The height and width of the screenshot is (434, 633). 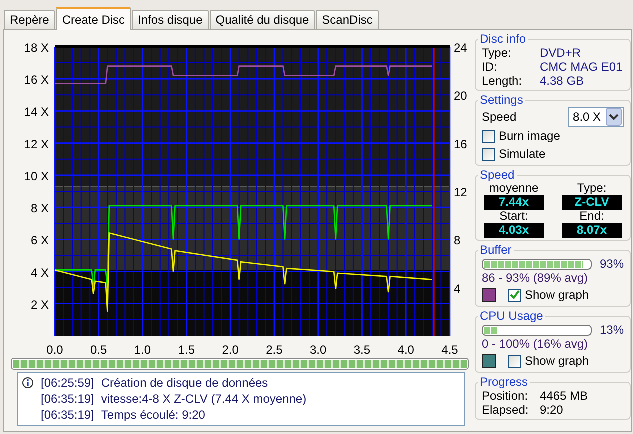 I want to click on readout-label: End:, so click(x=592, y=216).